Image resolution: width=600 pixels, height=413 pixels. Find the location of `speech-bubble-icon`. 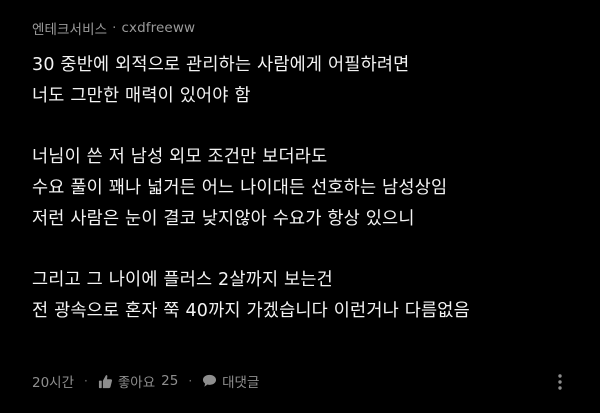

speech-bubble-icon is located at coordinates (209, 381).